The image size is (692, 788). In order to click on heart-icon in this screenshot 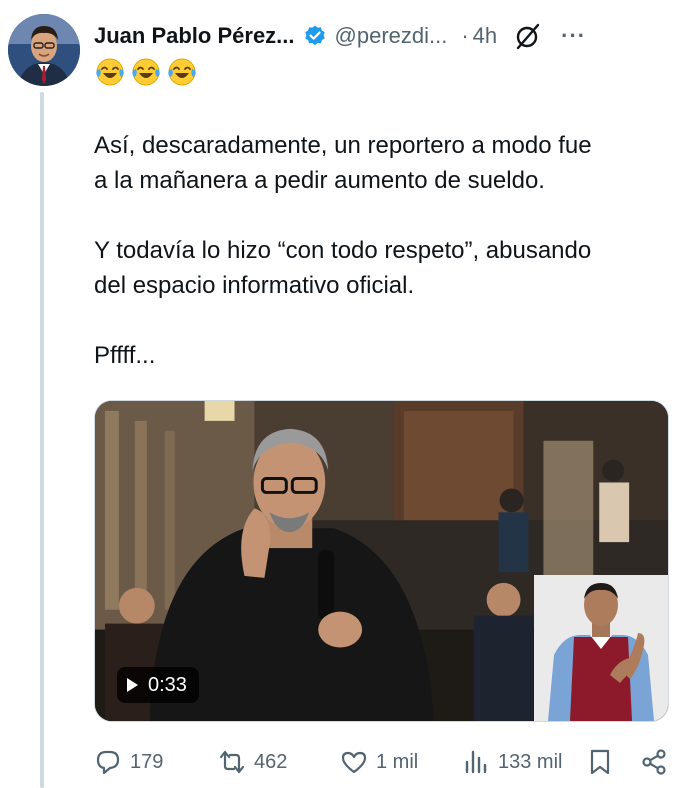, I will do `click(354, 762)`.